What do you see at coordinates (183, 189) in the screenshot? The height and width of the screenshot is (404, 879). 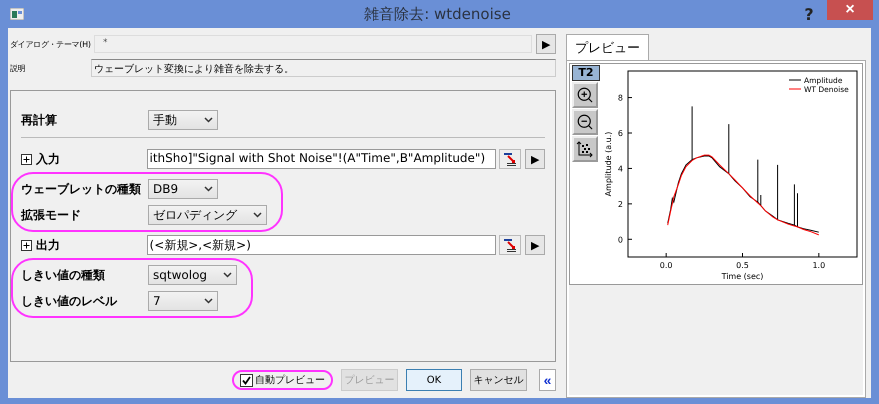 I see `dropdown: DB9` at bounding box center [183, 189].